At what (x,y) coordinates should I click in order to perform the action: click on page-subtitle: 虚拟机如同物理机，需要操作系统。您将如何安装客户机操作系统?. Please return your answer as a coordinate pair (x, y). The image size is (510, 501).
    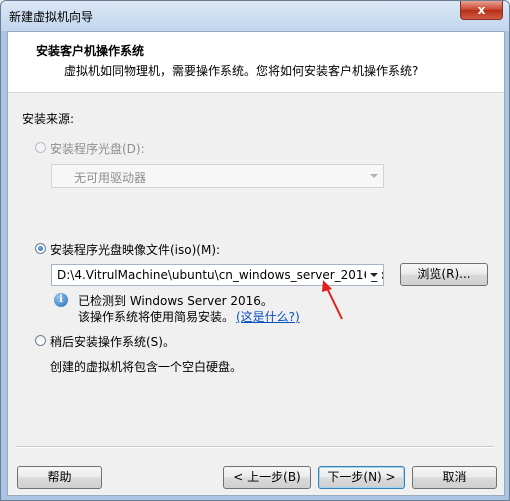
    Looking at the image, I should click on (241, 71).